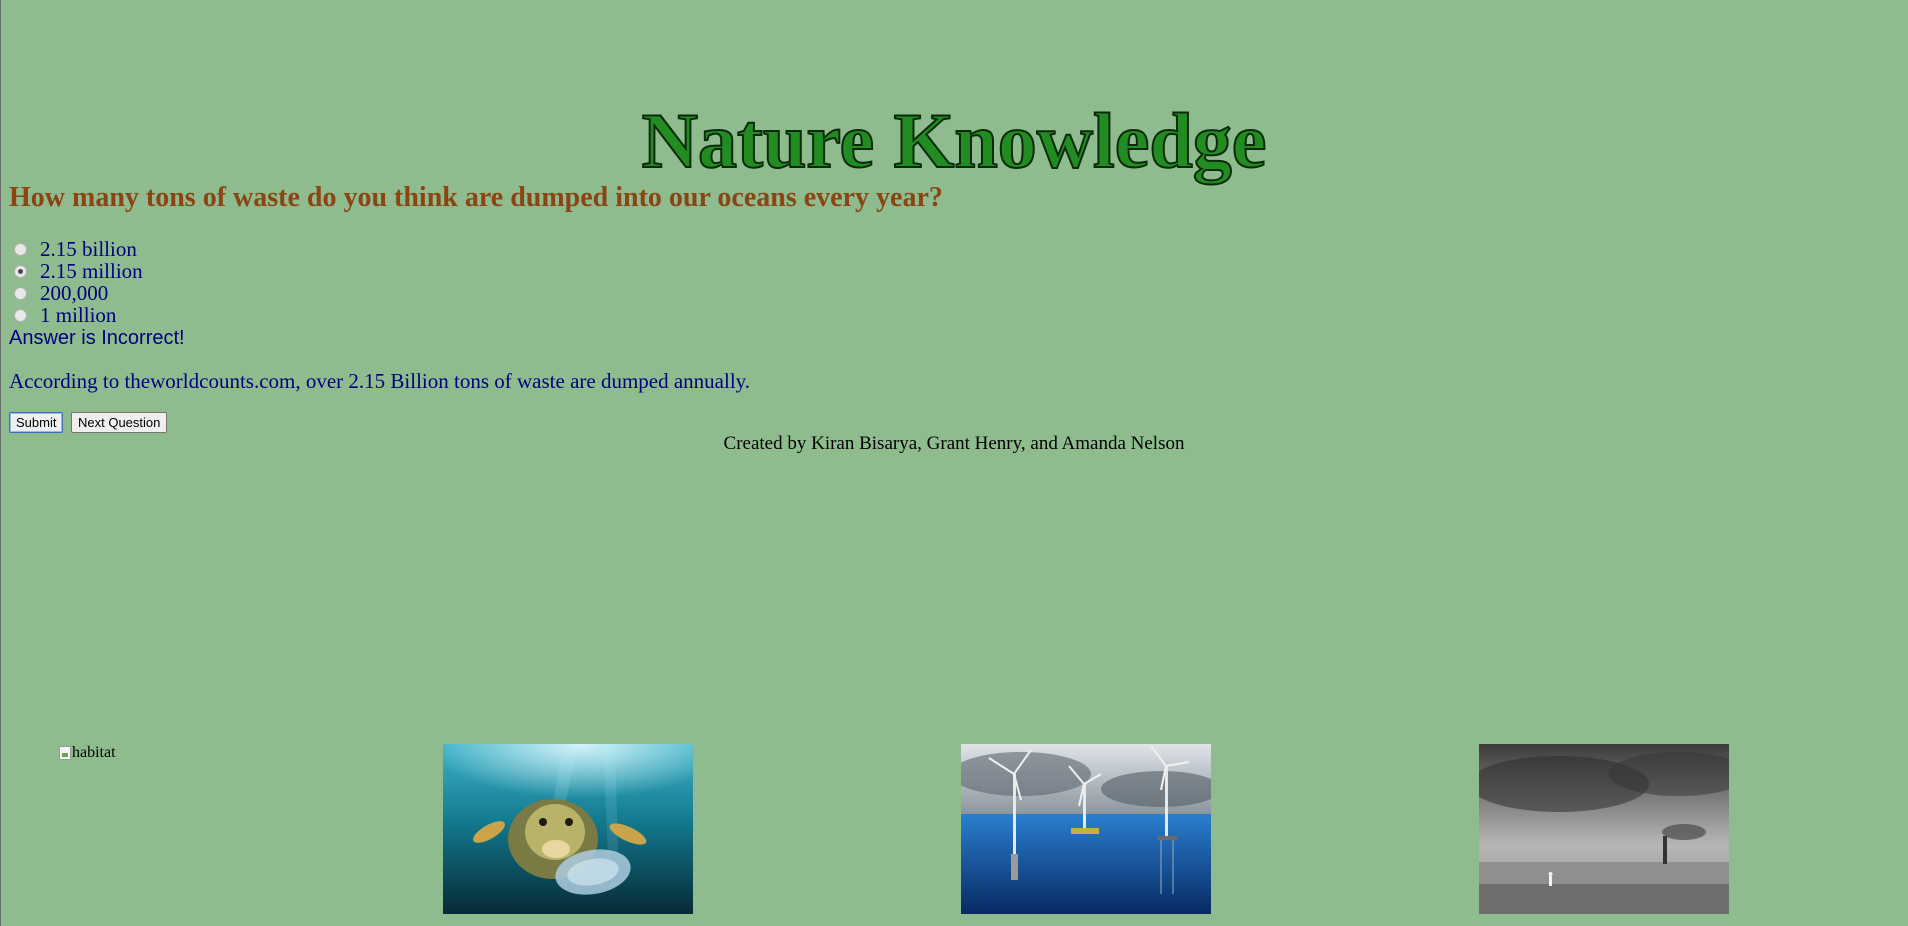 Image resolution: width=1908 pixels, height=926 pixels. I want to click on broken-image-icon, so click(65, 753).